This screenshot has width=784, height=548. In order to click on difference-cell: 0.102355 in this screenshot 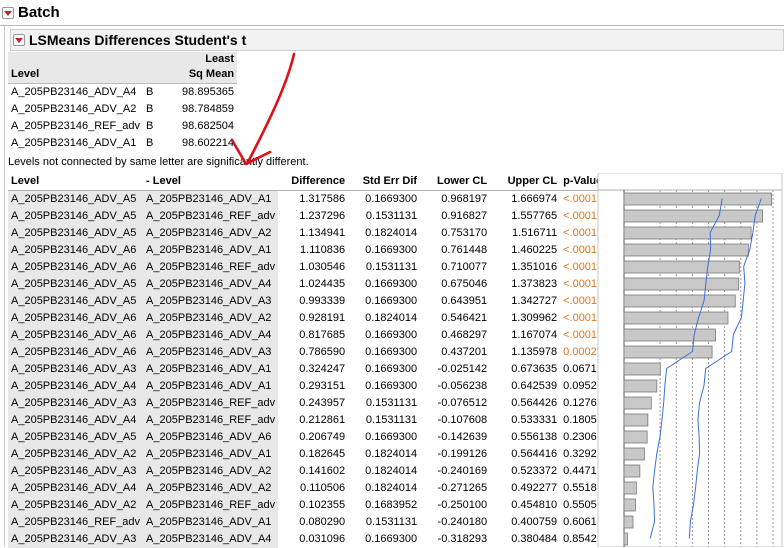, I will do `click(322, 505)`.